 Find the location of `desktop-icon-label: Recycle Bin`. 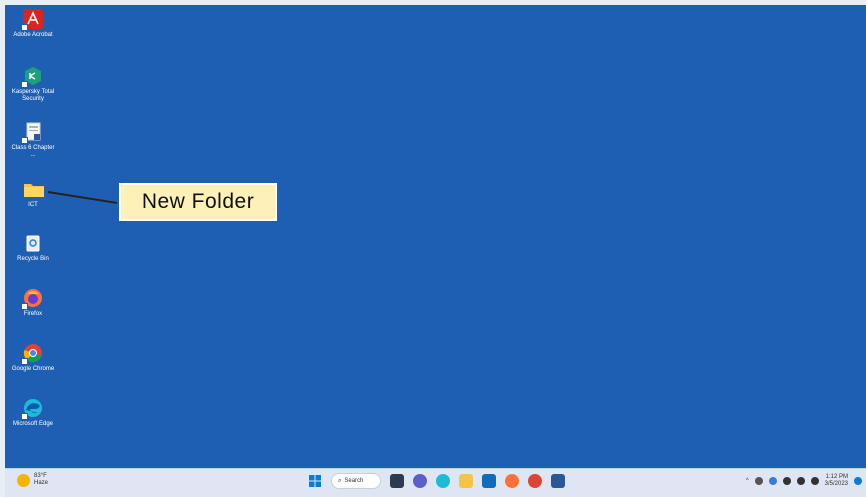

desktop-icon-label: Recycle Bin is located at coordinates (33, 259).